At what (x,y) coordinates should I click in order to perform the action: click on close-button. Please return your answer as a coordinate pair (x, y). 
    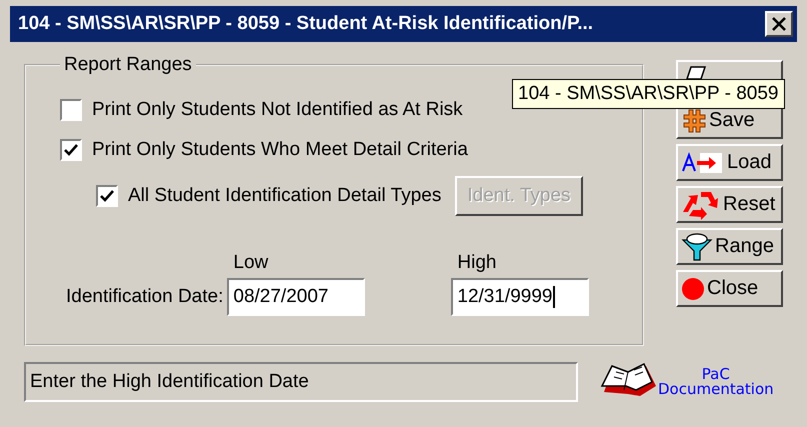
    Looking at the image, I should click on (779, 24).